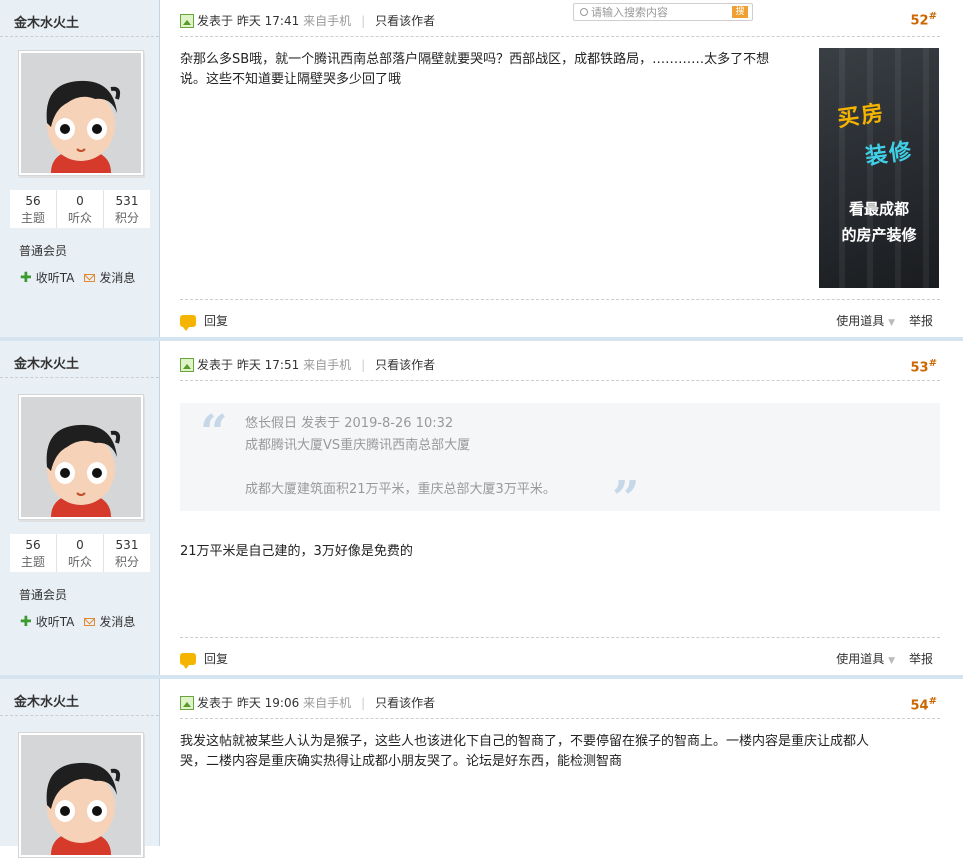 The width and height of the screenshot is (963, 858). What do you see at coordinates (584, 12) in the screenshot?
I see `search-icon` at bounding box center [584, 12].